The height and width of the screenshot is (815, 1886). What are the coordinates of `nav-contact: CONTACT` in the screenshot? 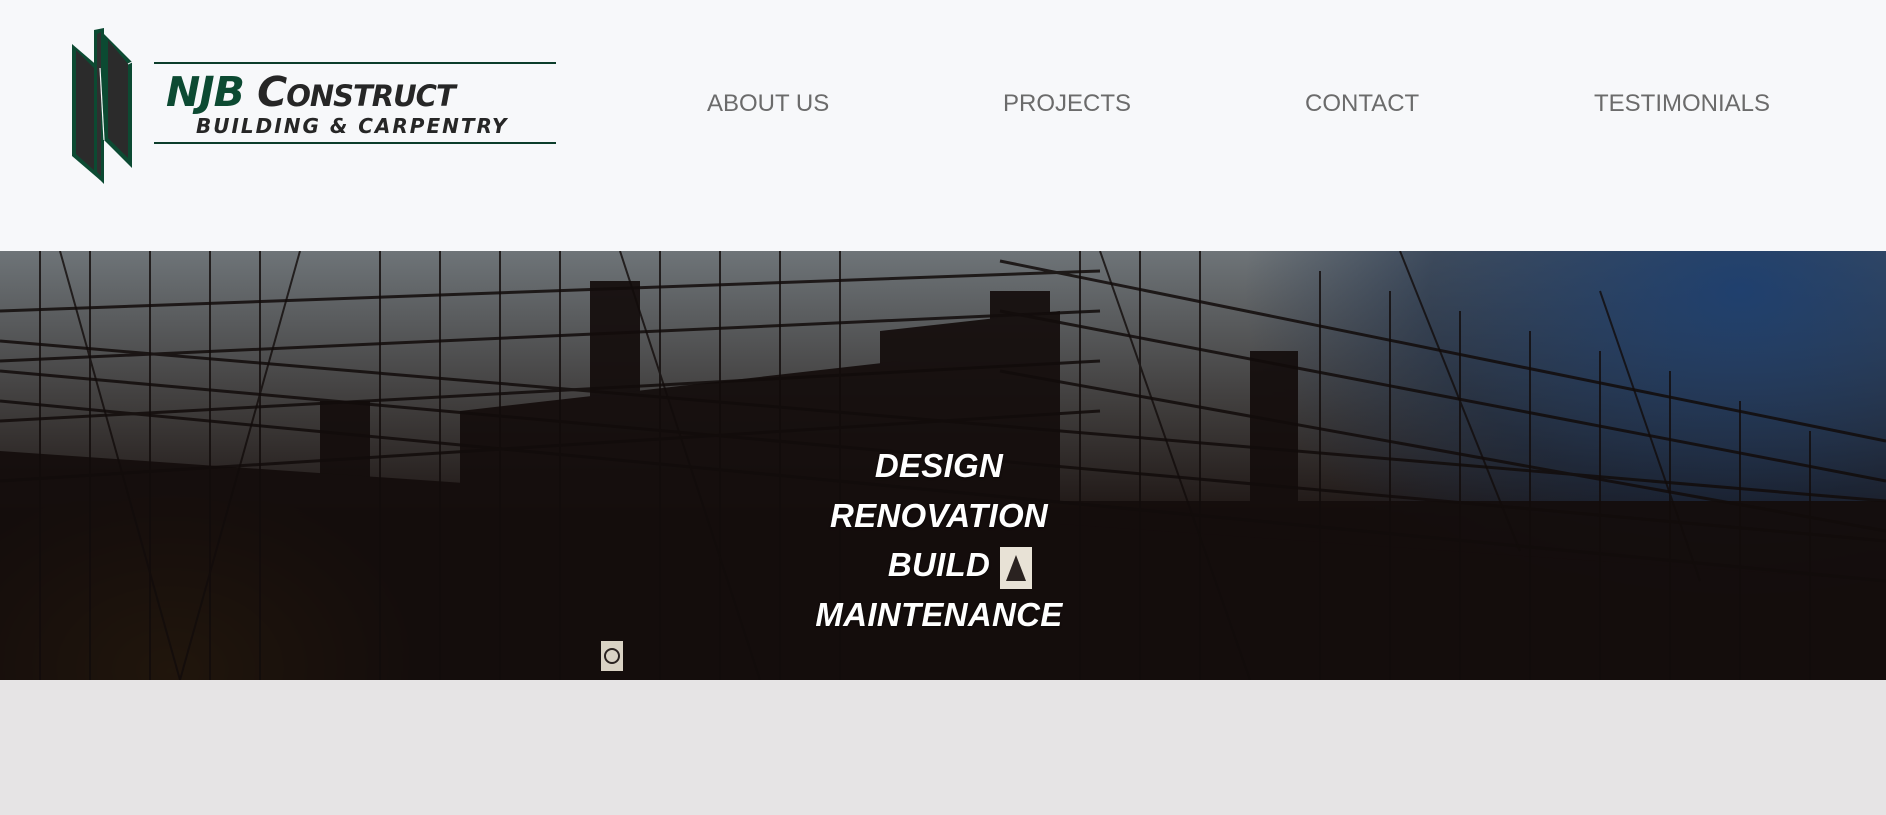 It's located at (1362, 104).